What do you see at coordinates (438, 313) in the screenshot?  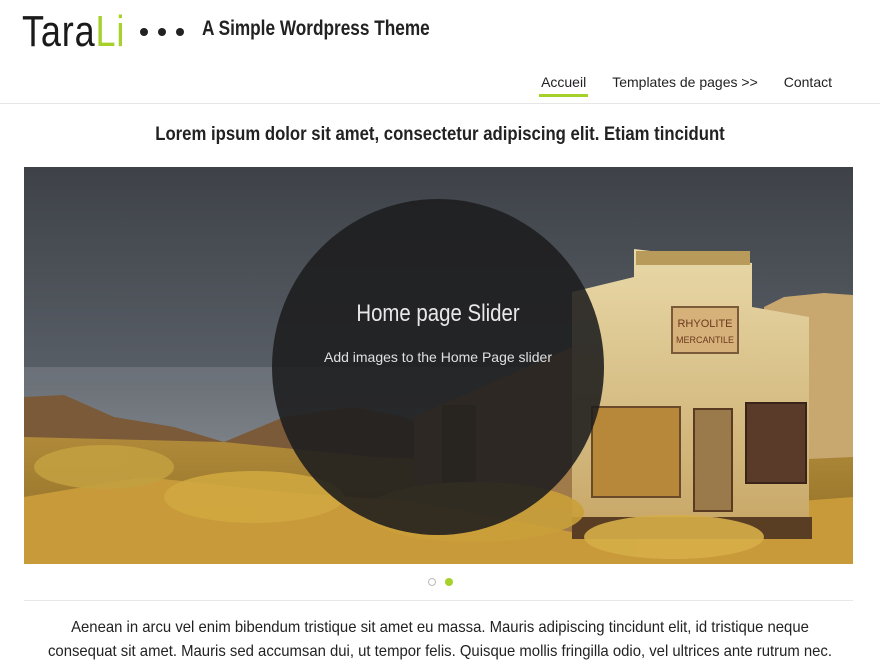 I see `slider-title: Home page Slider` at bounding box center [438, 313].